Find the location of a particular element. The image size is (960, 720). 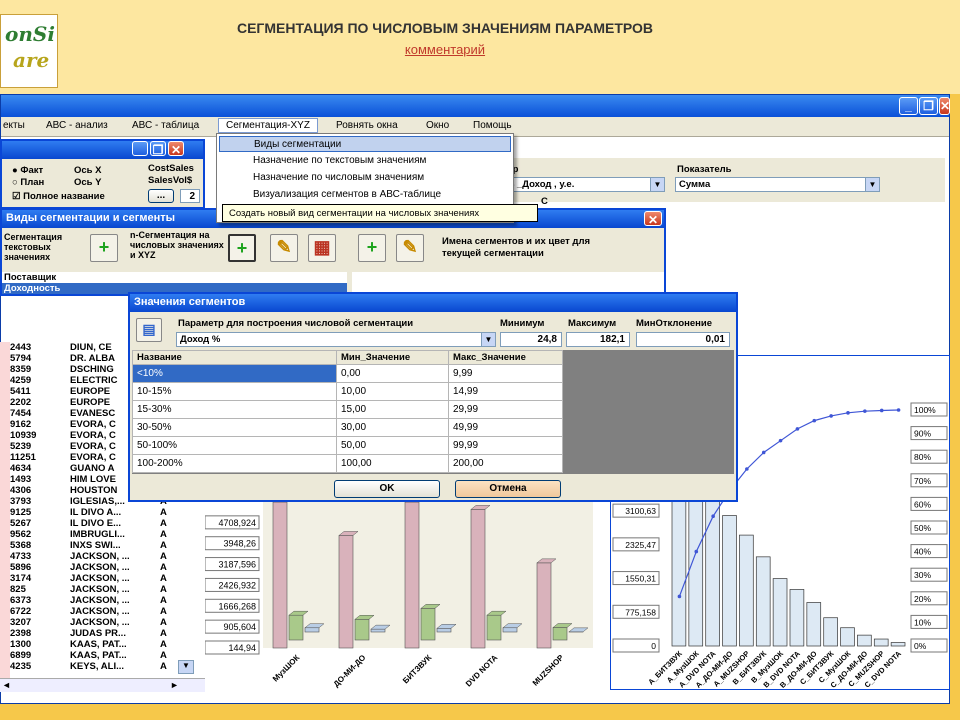

menu-segmentation-xyz: Сегментация-XYZ is located at coordinates (268, 125).